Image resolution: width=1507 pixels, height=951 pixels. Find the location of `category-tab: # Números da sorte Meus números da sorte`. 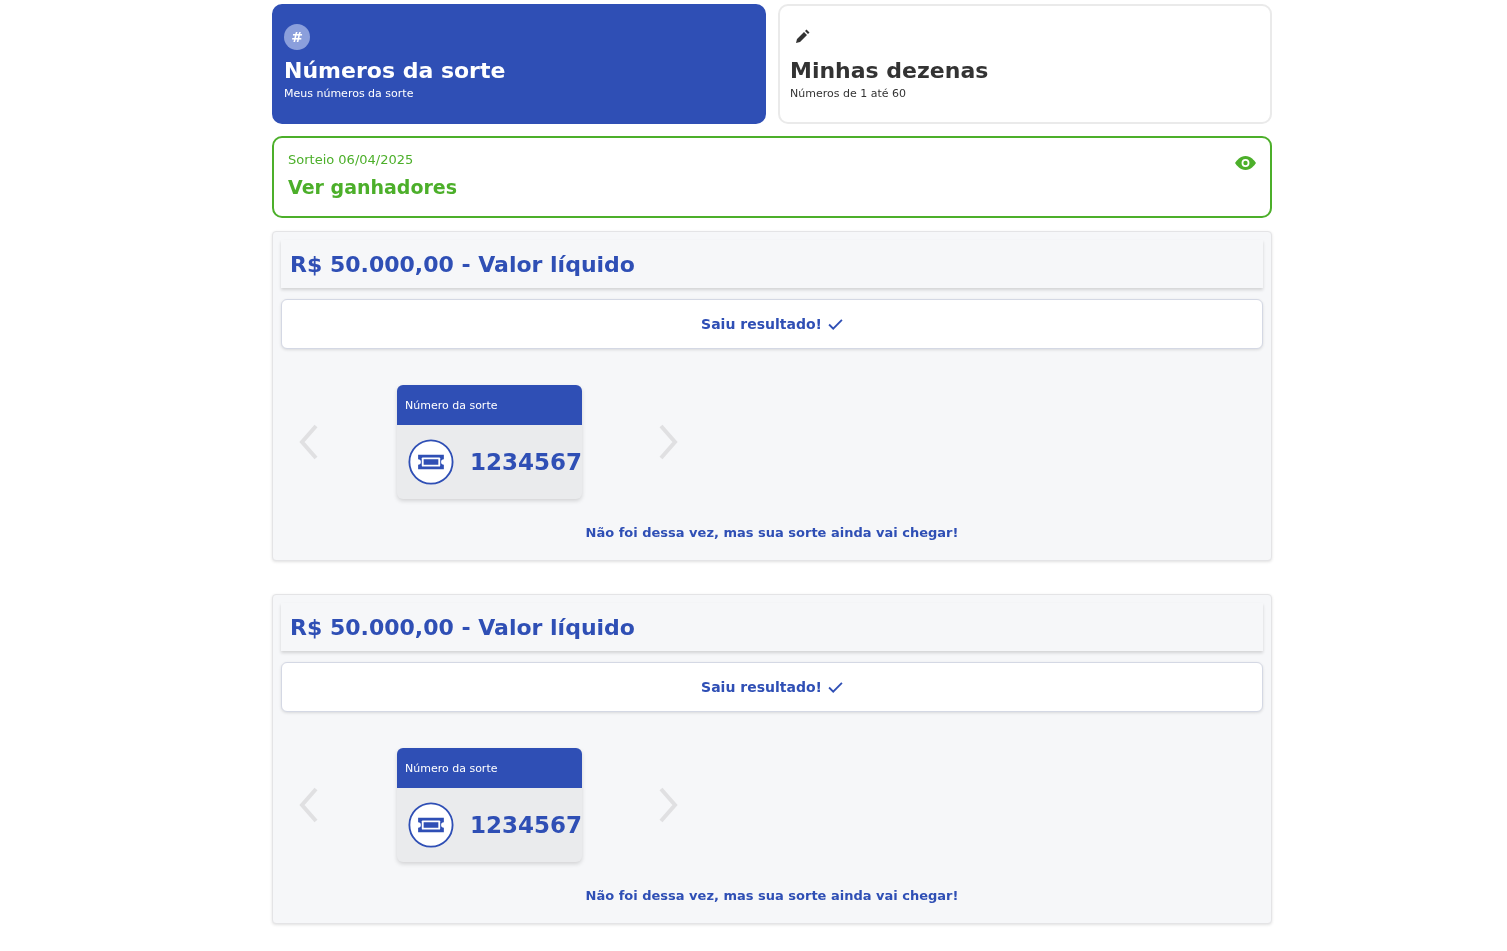

category-tab: # Números da sorte Meus números da sorte is located at coordinates (519, 64).